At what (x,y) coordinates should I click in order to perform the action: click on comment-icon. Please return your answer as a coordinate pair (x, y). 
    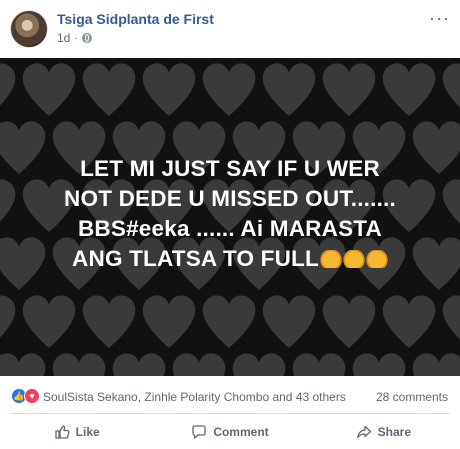
    Looking at the image, I should click on (199, 432).